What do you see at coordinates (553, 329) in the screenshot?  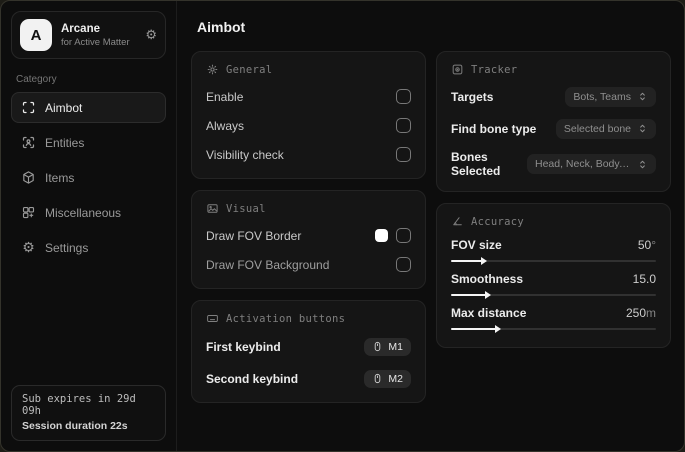 I see `max-distance-slider` at bounding box center [553, 329].